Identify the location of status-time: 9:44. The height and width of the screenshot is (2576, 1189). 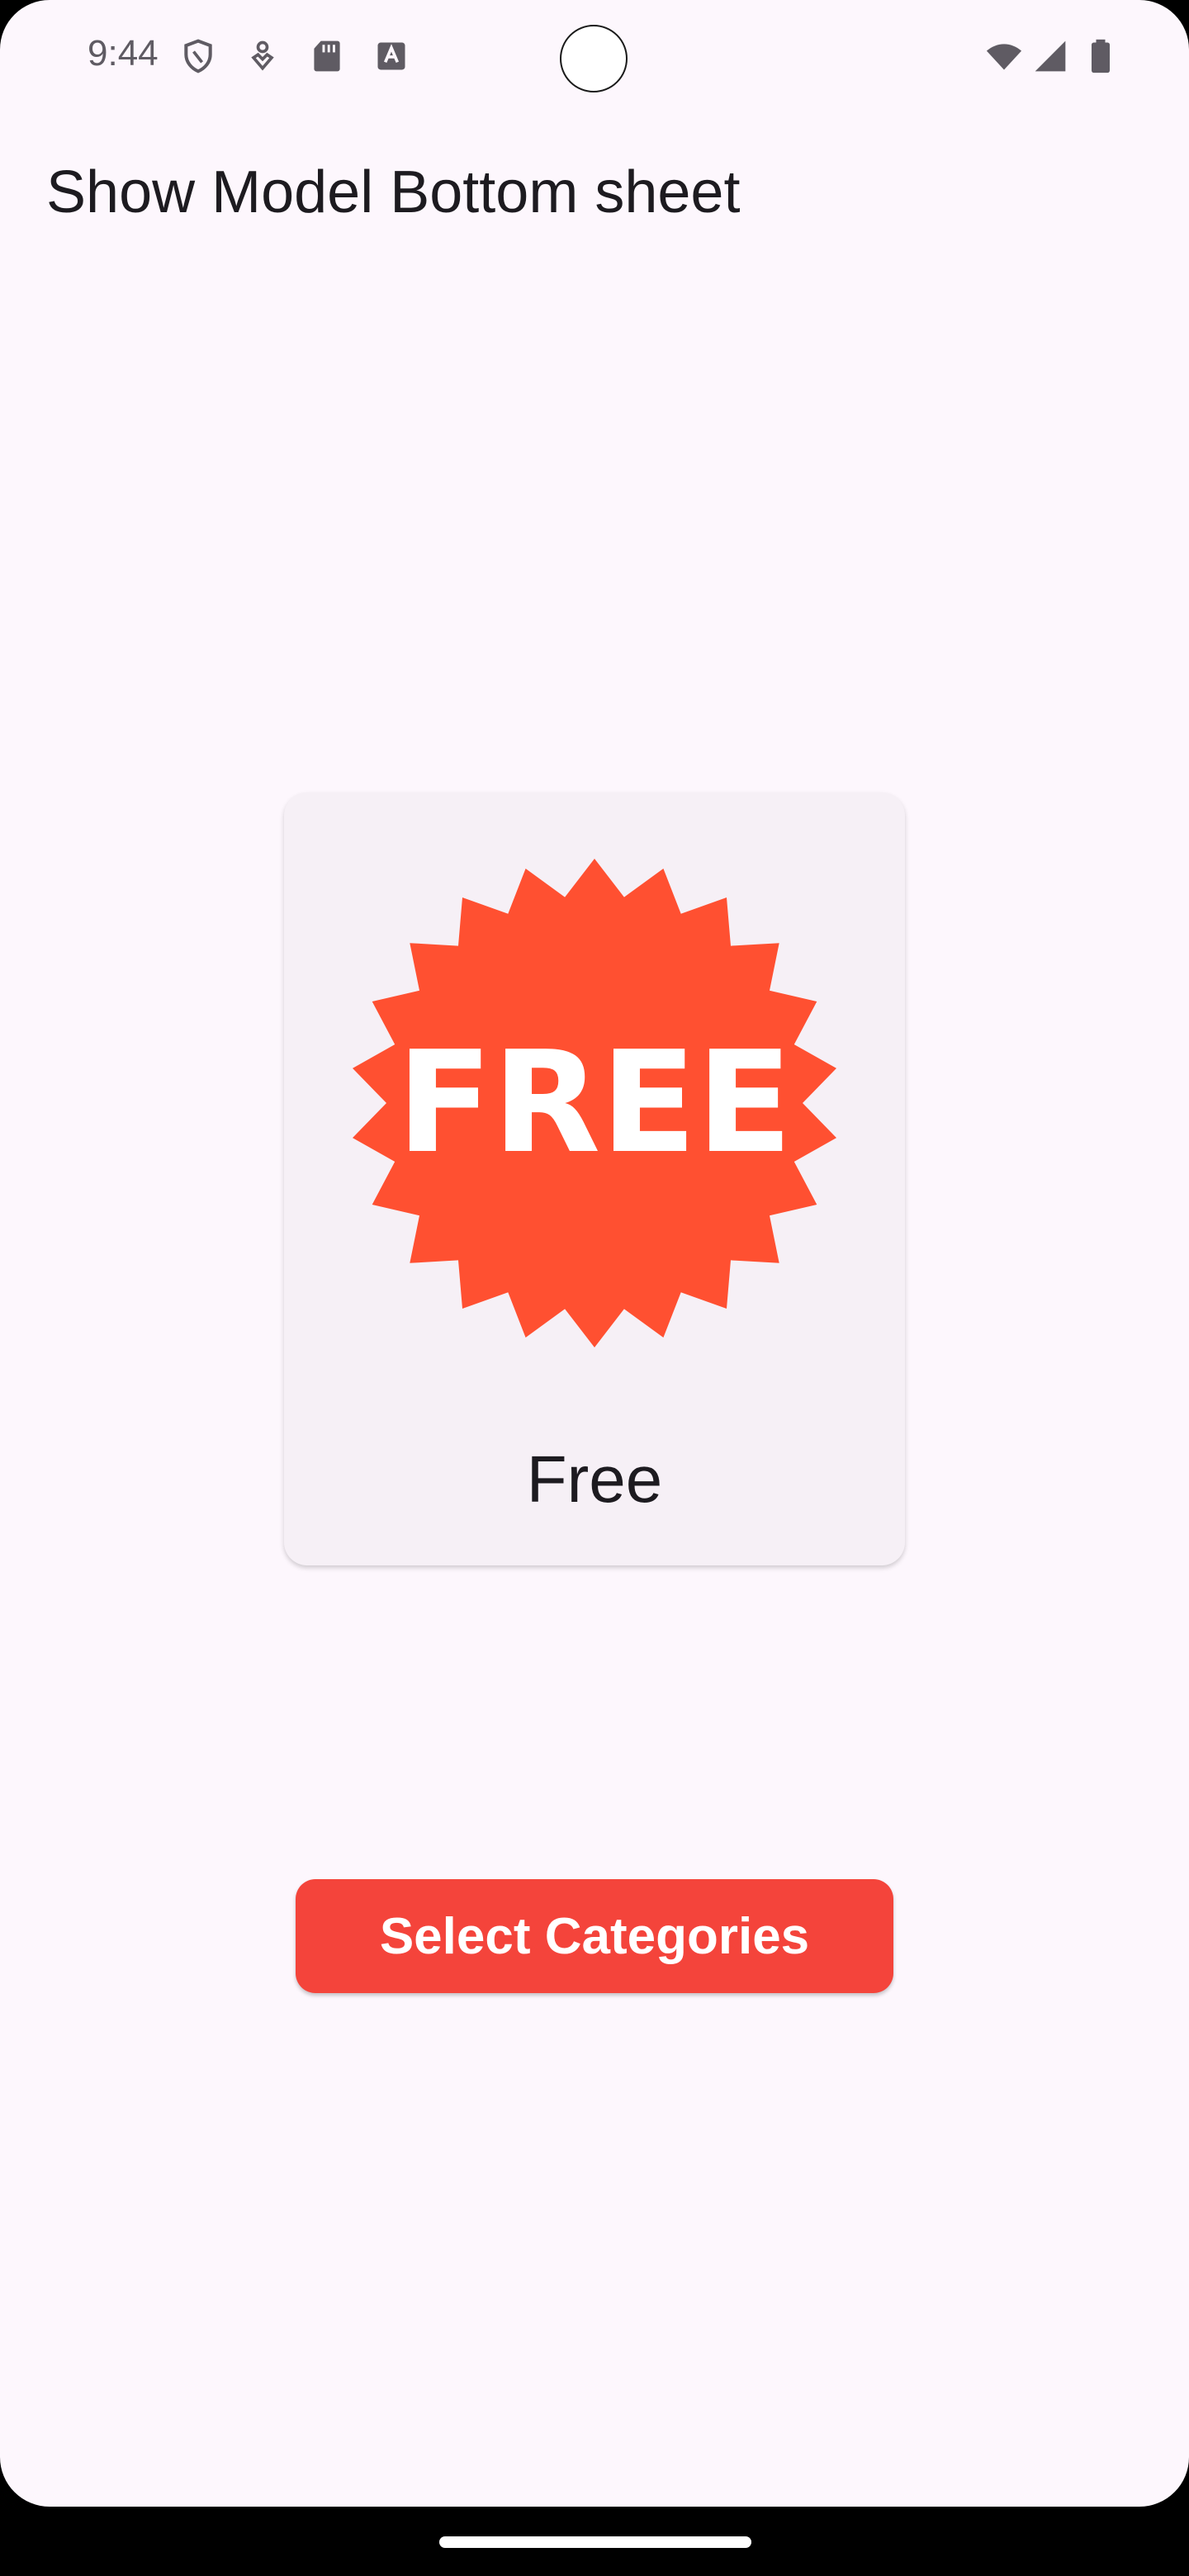
(123, 53).